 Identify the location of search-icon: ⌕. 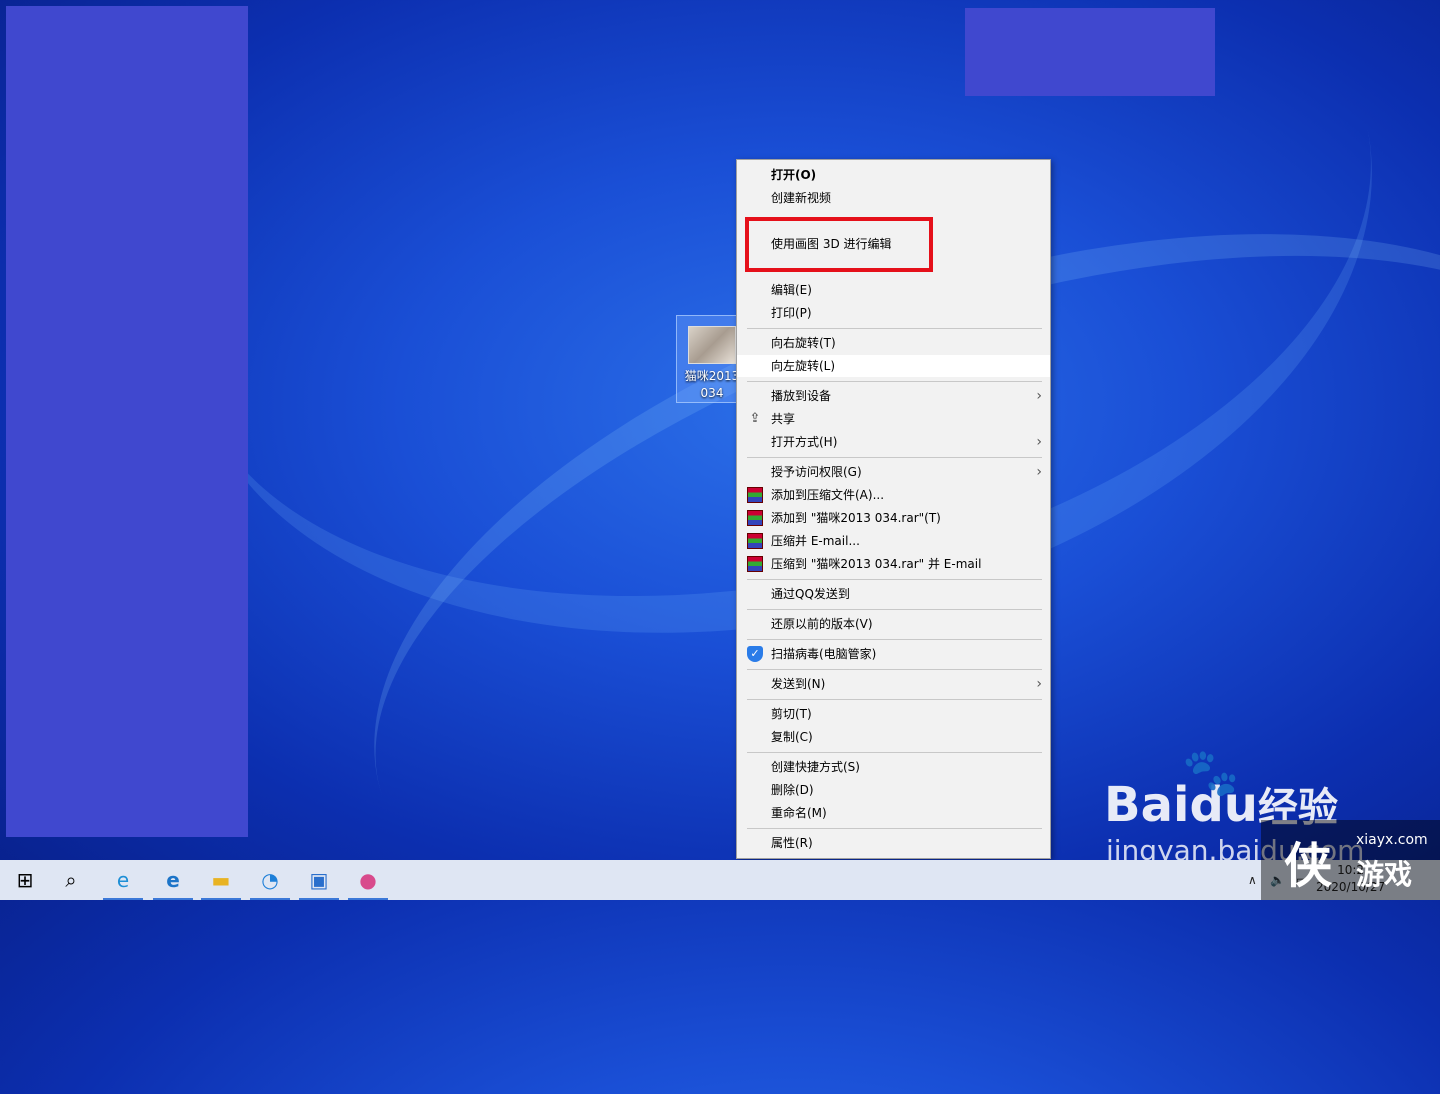
(71, 880).